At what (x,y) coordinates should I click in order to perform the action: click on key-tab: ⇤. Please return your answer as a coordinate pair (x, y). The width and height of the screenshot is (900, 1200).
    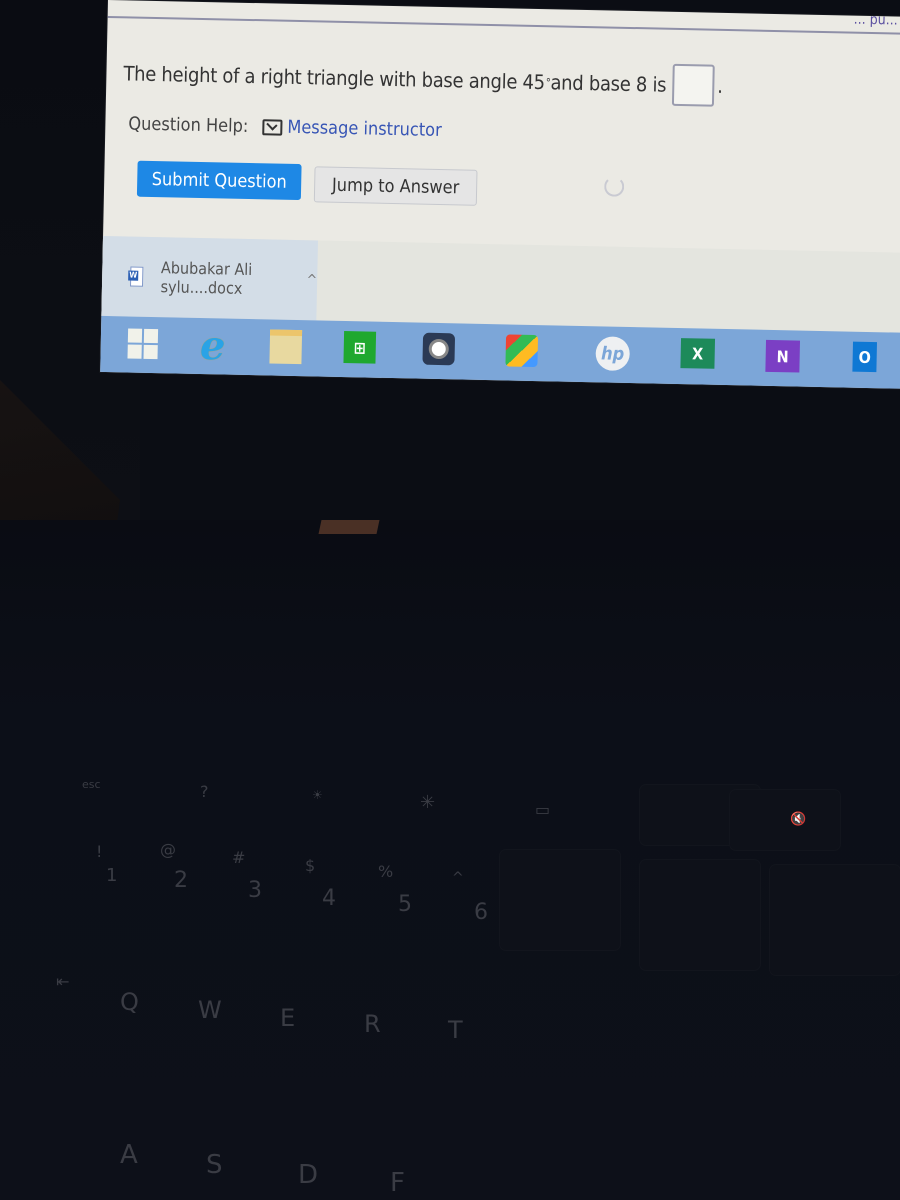
    Looking at the image, I should click on (62, 981).